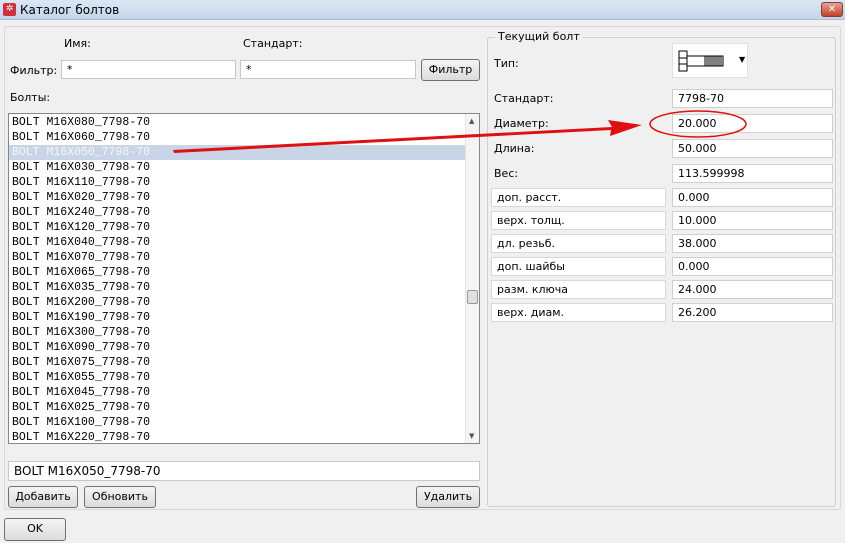  I want to click on list-item: BOLT M16X055_7798-70, so click(237, 377).